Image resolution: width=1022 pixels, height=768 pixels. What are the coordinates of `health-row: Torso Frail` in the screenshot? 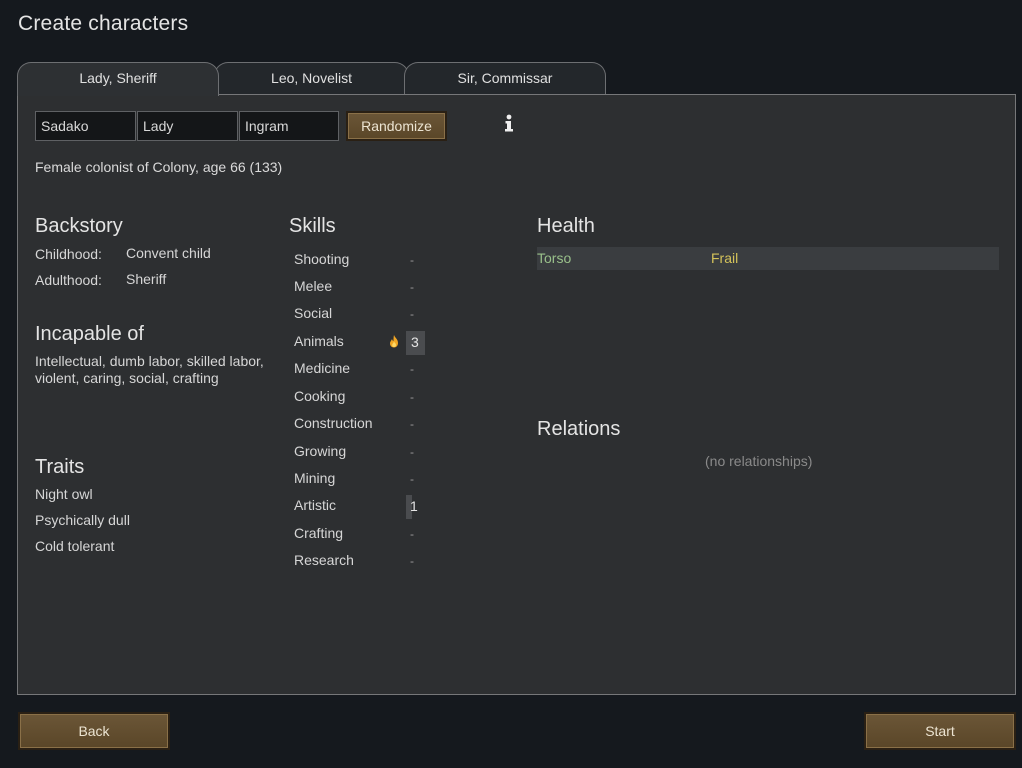 It's located at (768, 258).